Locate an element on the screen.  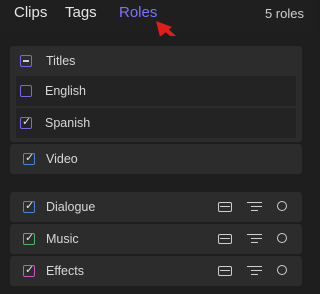
effects-checkbox: ✓ is located at coordinates (29, 270).